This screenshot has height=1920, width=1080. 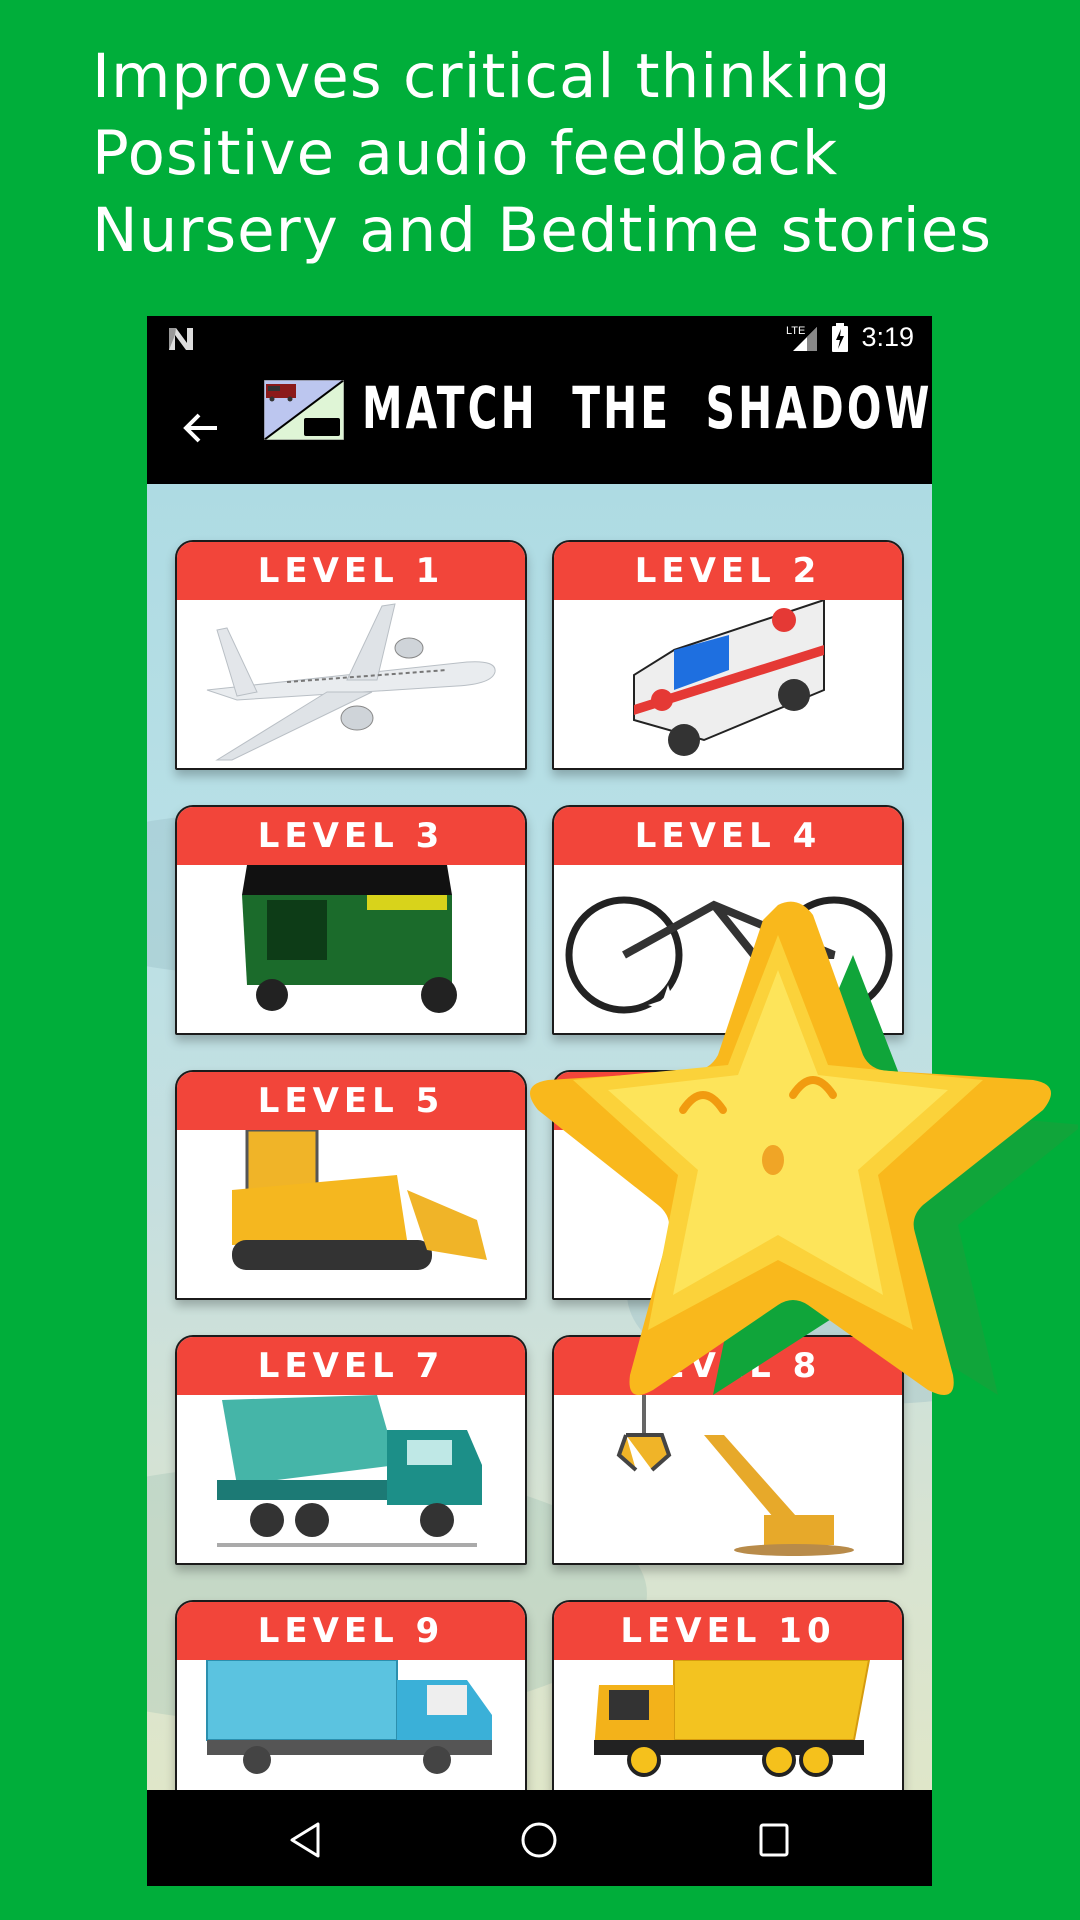 What do you see at coordinates (306, 1840) in the screenshot?
I see `triangle-back-icon` at bounding box center [306, 1840].